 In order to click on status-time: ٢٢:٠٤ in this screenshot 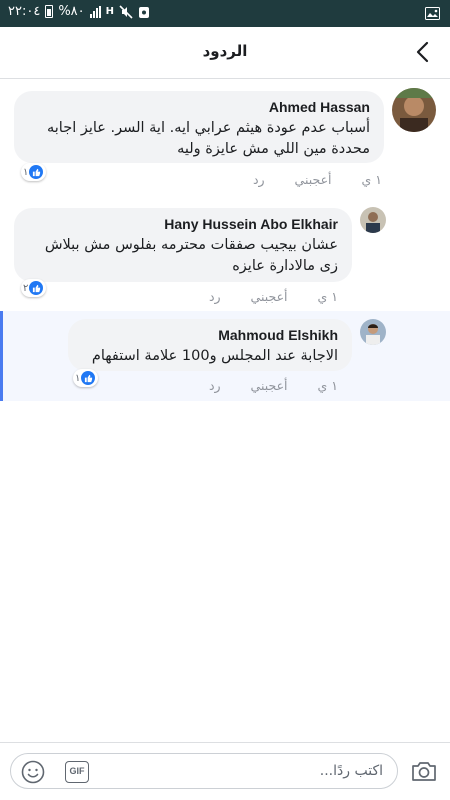, I will do `click(24, 11)`.